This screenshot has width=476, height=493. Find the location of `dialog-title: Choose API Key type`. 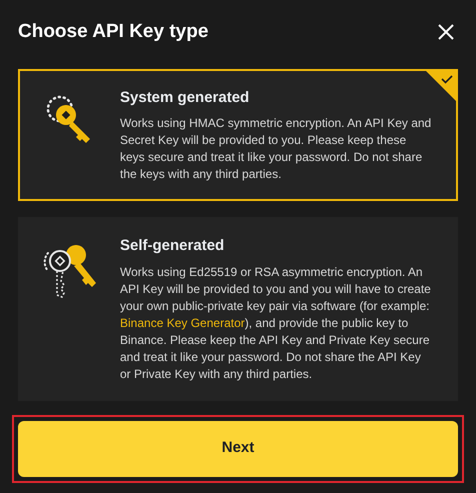

dialog-title: Choose API Key type is located at coordinates (113, 32).